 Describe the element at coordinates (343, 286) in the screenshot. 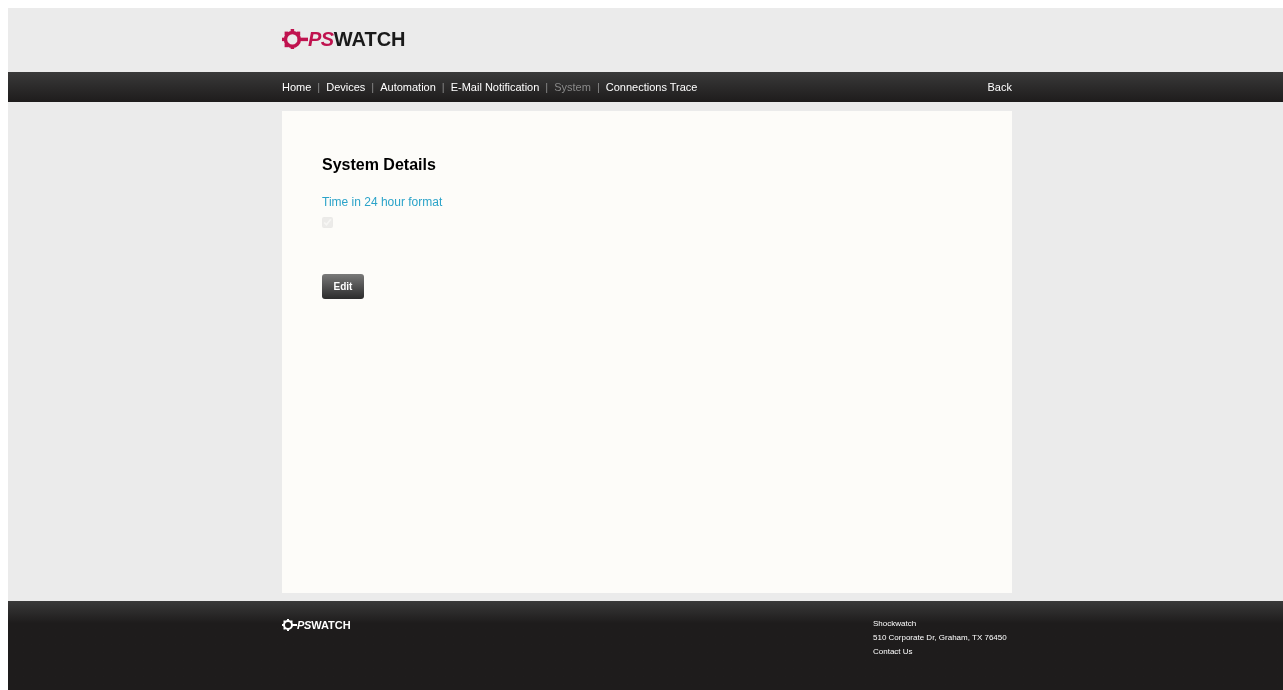

I see `edit-button: Edit` at that location.